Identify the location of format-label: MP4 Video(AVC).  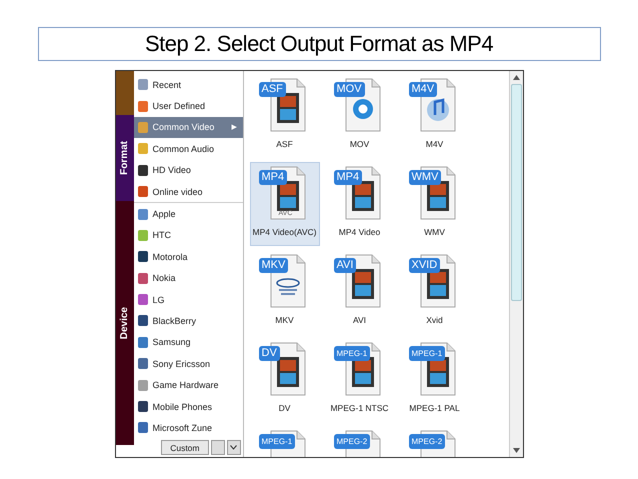
(284, 232).